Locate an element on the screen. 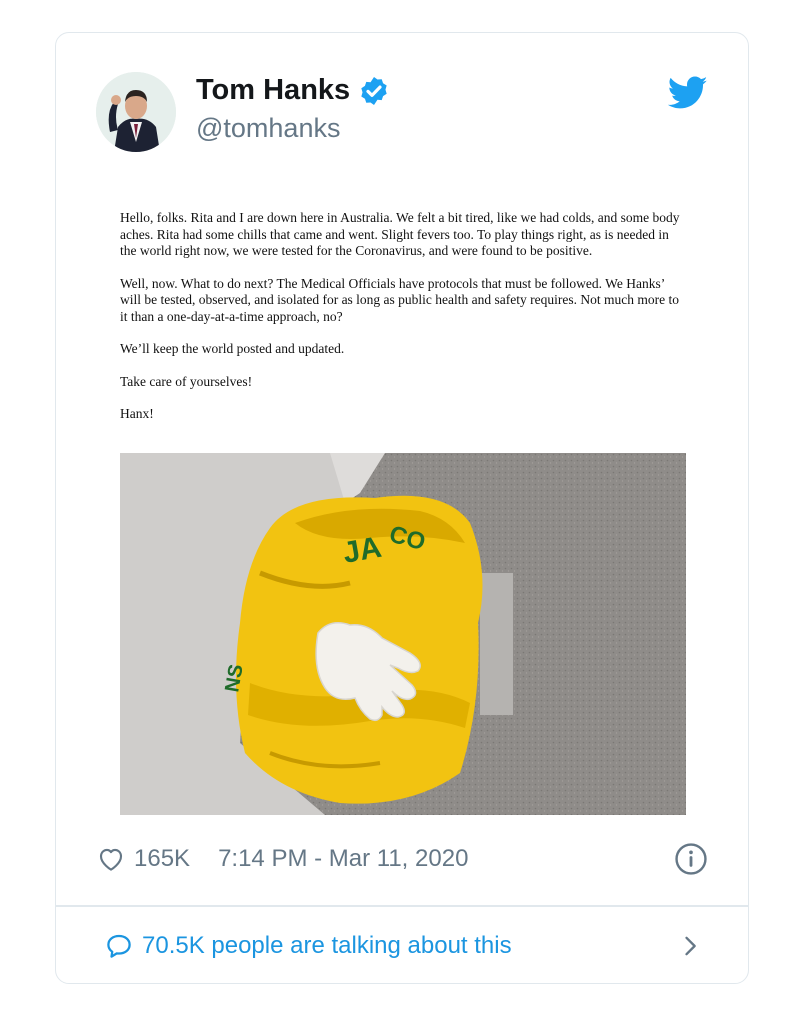 This screenshot has width=804, height=1024. author-name: Tom Hanks is located at coordinates (293, 90).